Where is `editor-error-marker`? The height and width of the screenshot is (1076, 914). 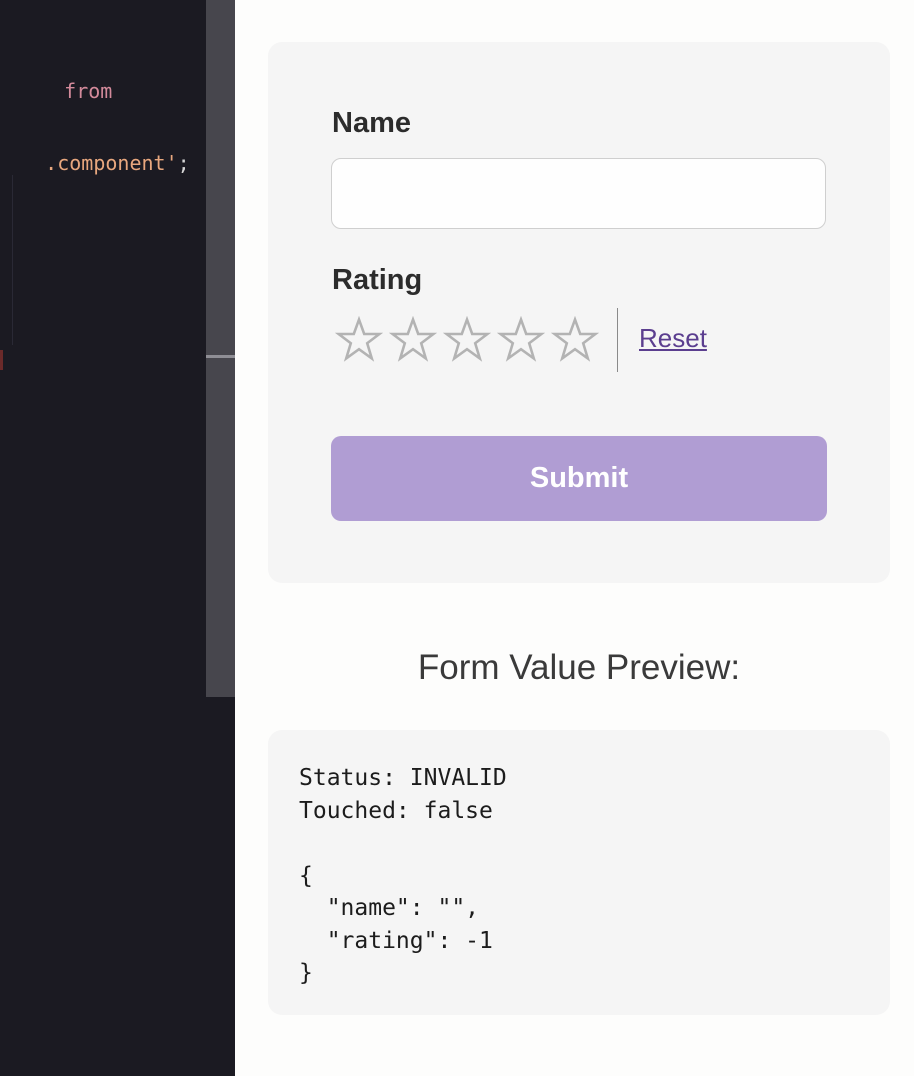
editor-error-marker is located at coordinates (1, 360).